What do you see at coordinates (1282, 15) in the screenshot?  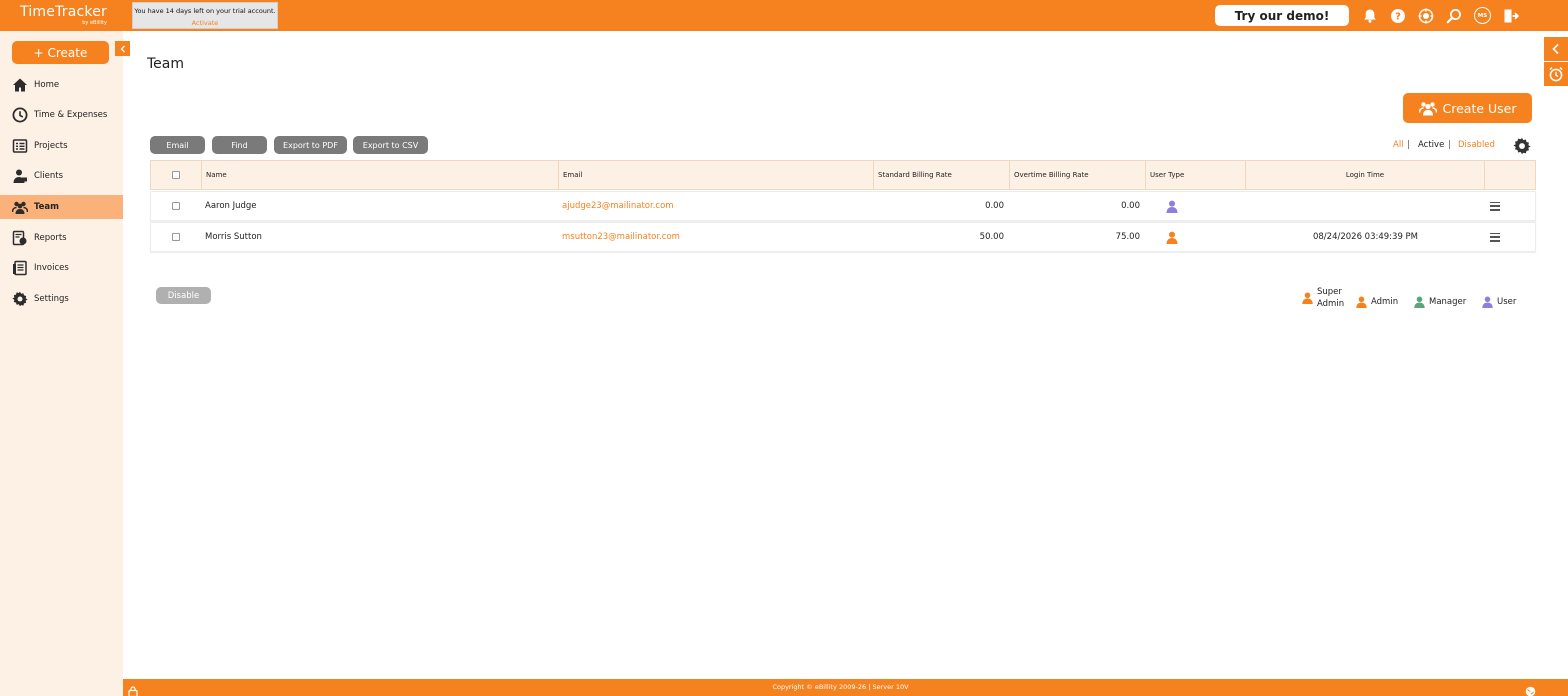 I see `try-demo-button: Try our demo!` at bounding box center [1282, 15].